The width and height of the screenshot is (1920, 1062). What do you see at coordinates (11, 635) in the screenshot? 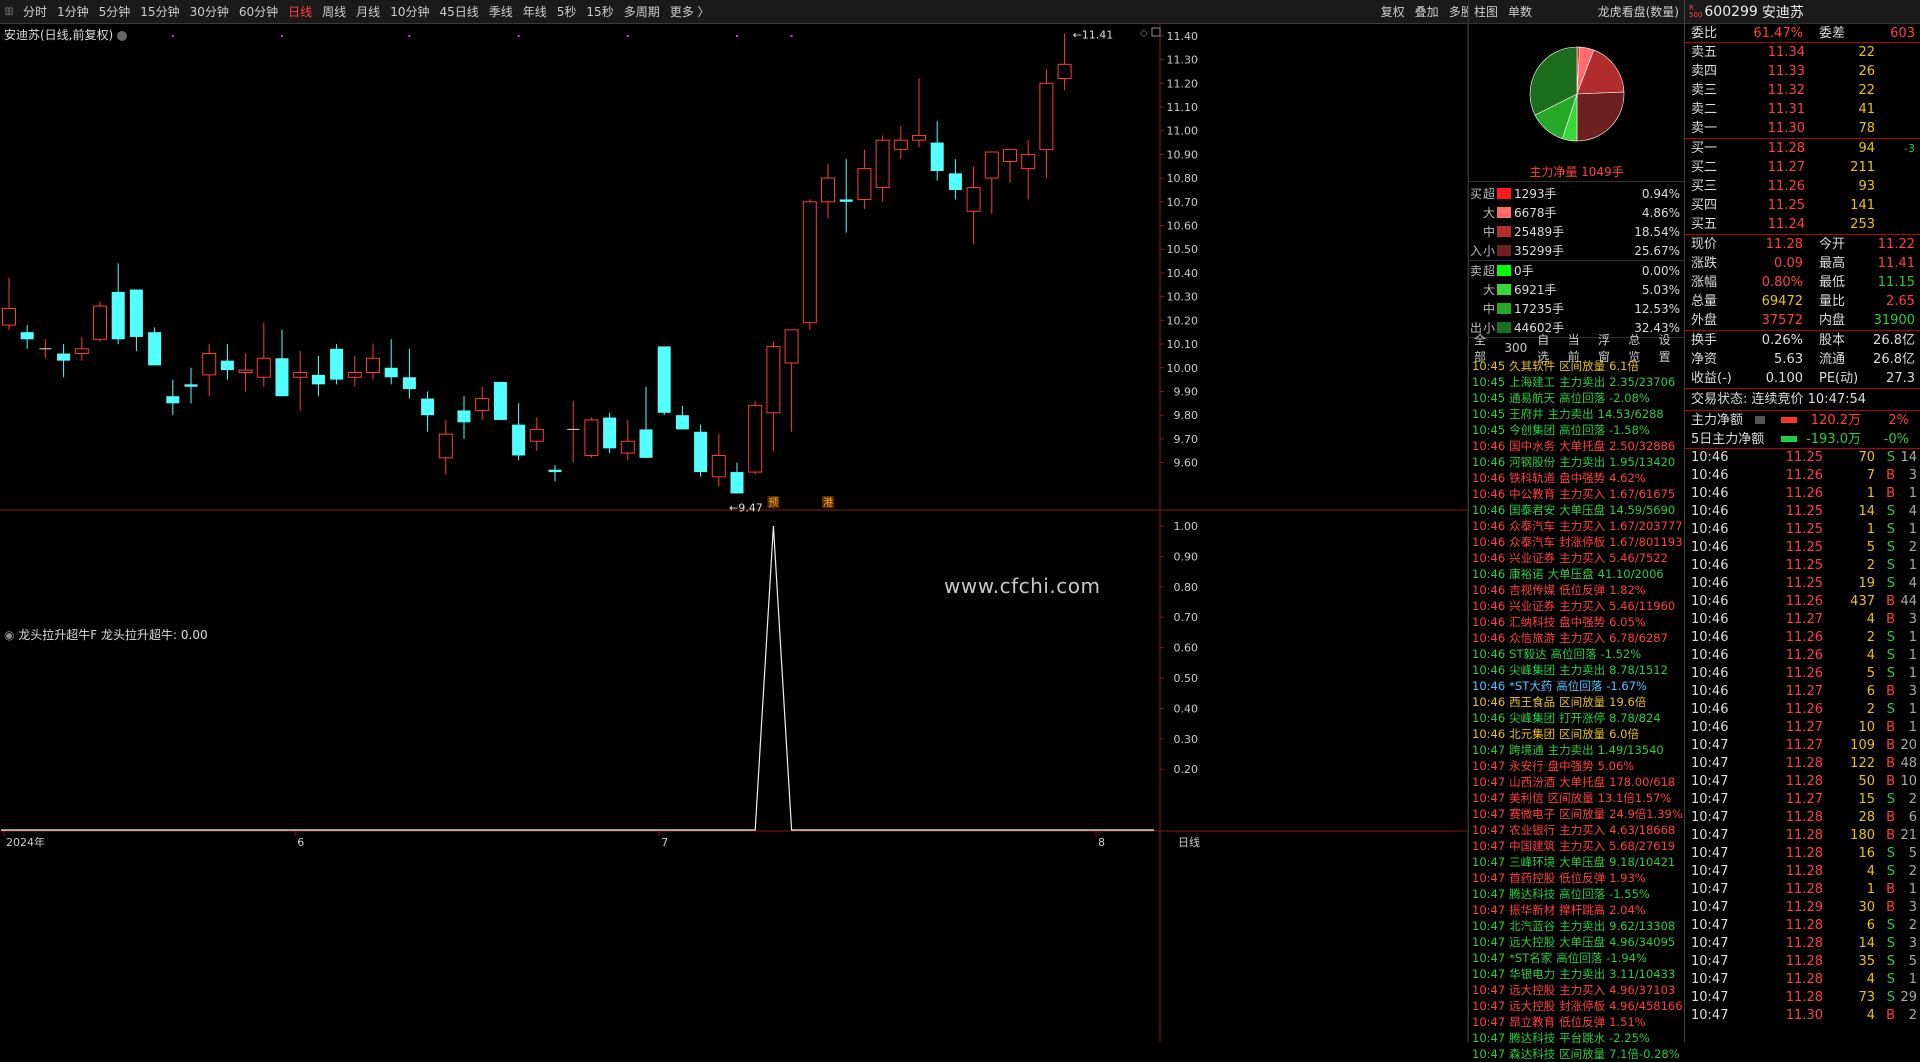
I see `indicator-toggle-icon: ◉` at bounding box center [11, 635].